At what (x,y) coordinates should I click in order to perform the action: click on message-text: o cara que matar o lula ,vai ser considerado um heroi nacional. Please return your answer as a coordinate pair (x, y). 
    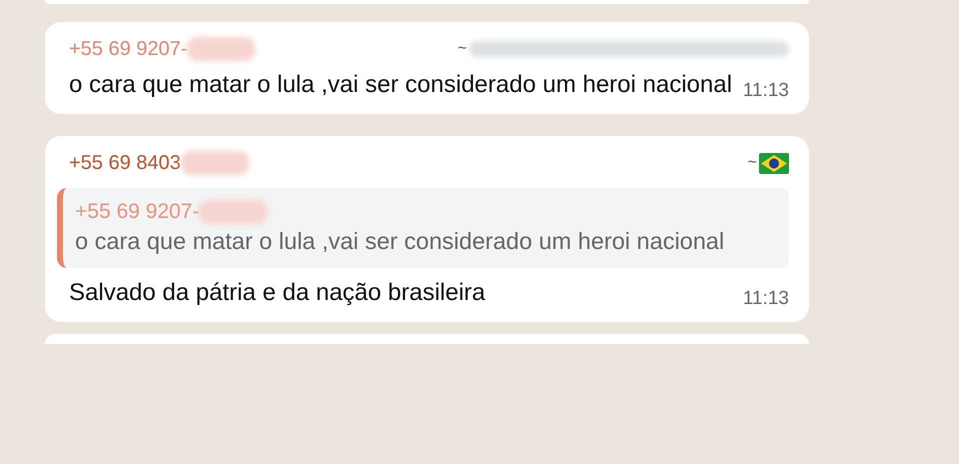
    Looking at the image, I should click on (401, 85).